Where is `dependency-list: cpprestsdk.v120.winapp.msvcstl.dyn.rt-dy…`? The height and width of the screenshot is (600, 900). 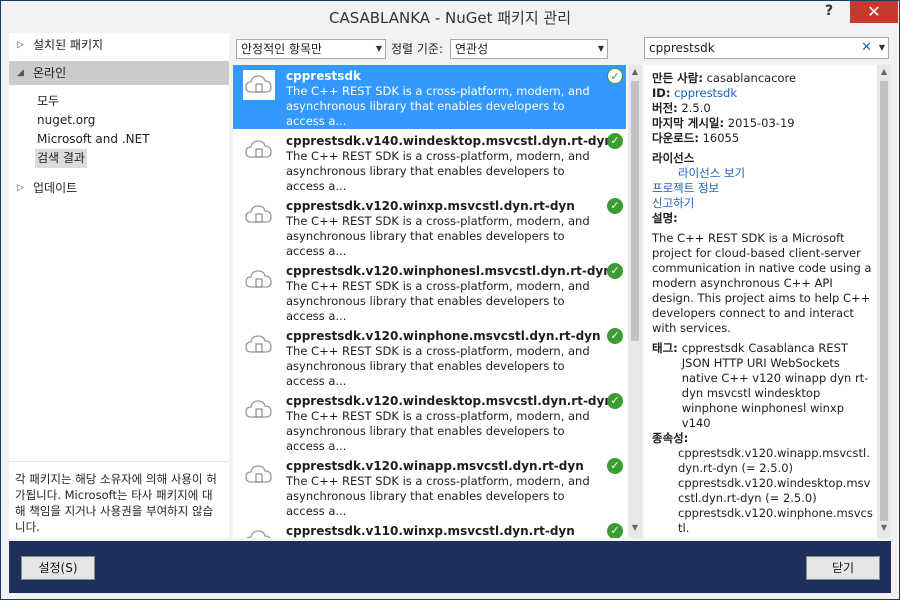
dependency-list: cpprestsdk.v120.winapp.msvcstl.dyn.rt-dy… is located at coordinates (763, 491).